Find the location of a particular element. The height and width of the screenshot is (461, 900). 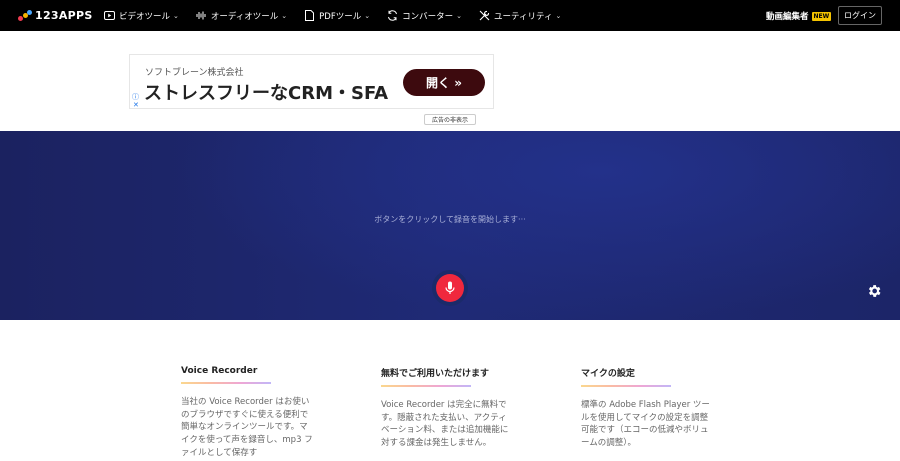

new-badge: NEW is located at coordinates (821, 16).